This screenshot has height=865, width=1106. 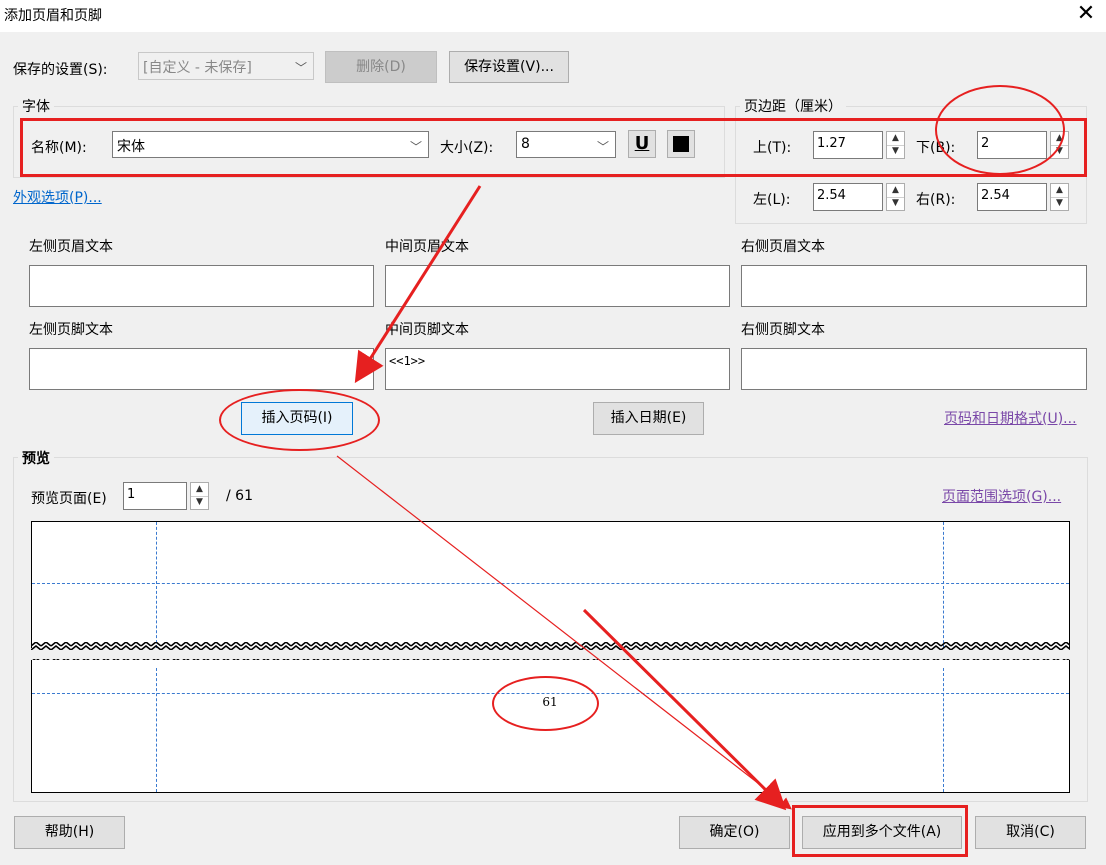 I want to click on annotation-page-number-ellipse, so click(x=545, y=703).